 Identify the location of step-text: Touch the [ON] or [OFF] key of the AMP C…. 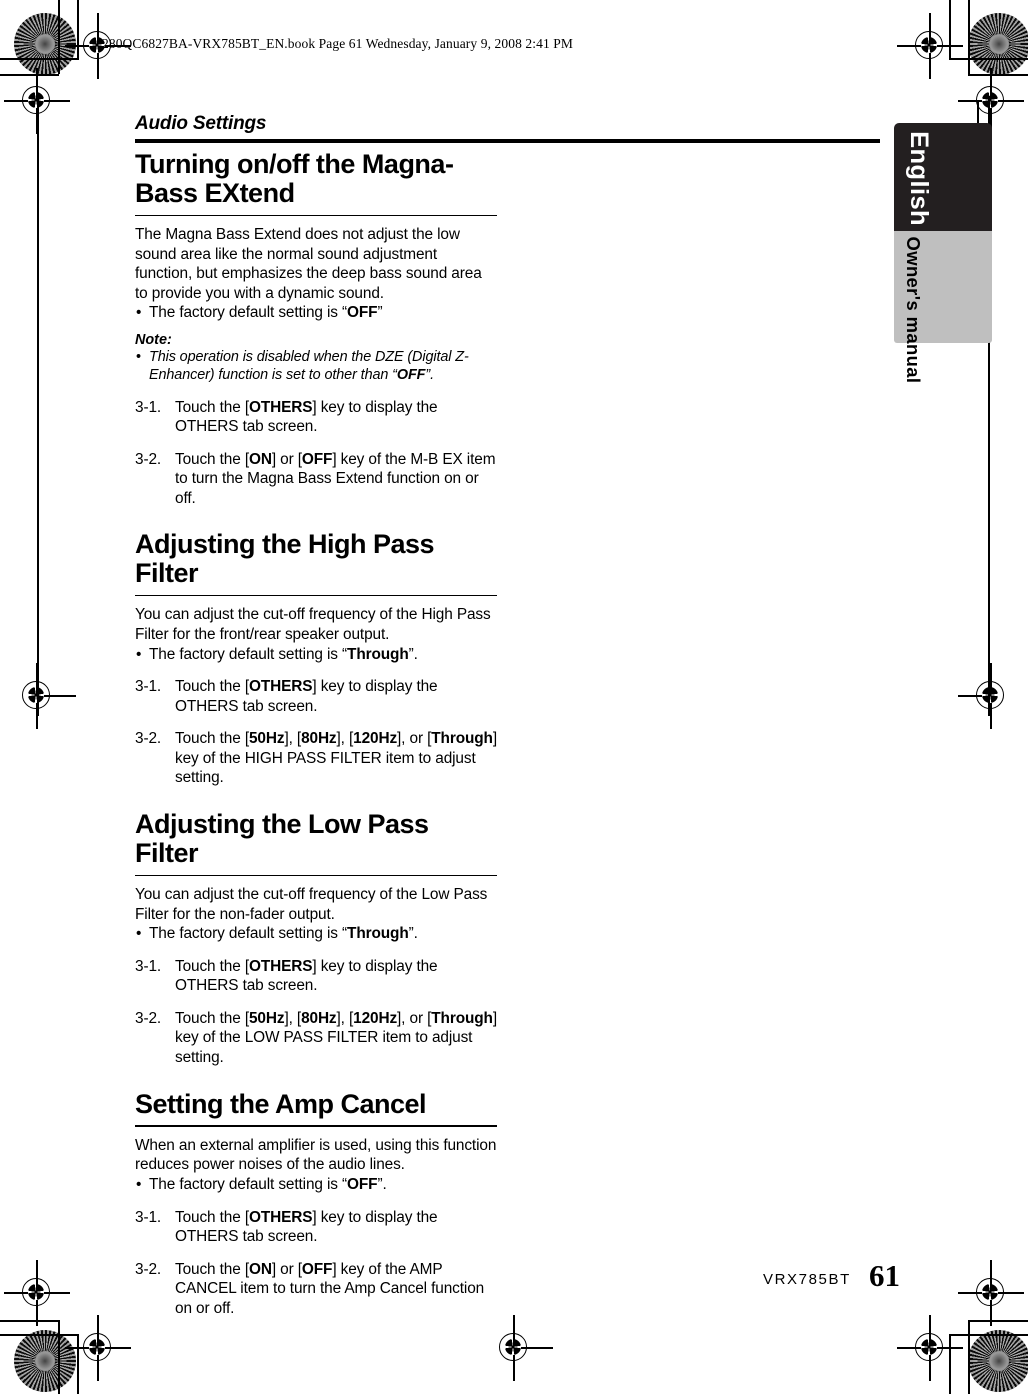
(330, 1288).